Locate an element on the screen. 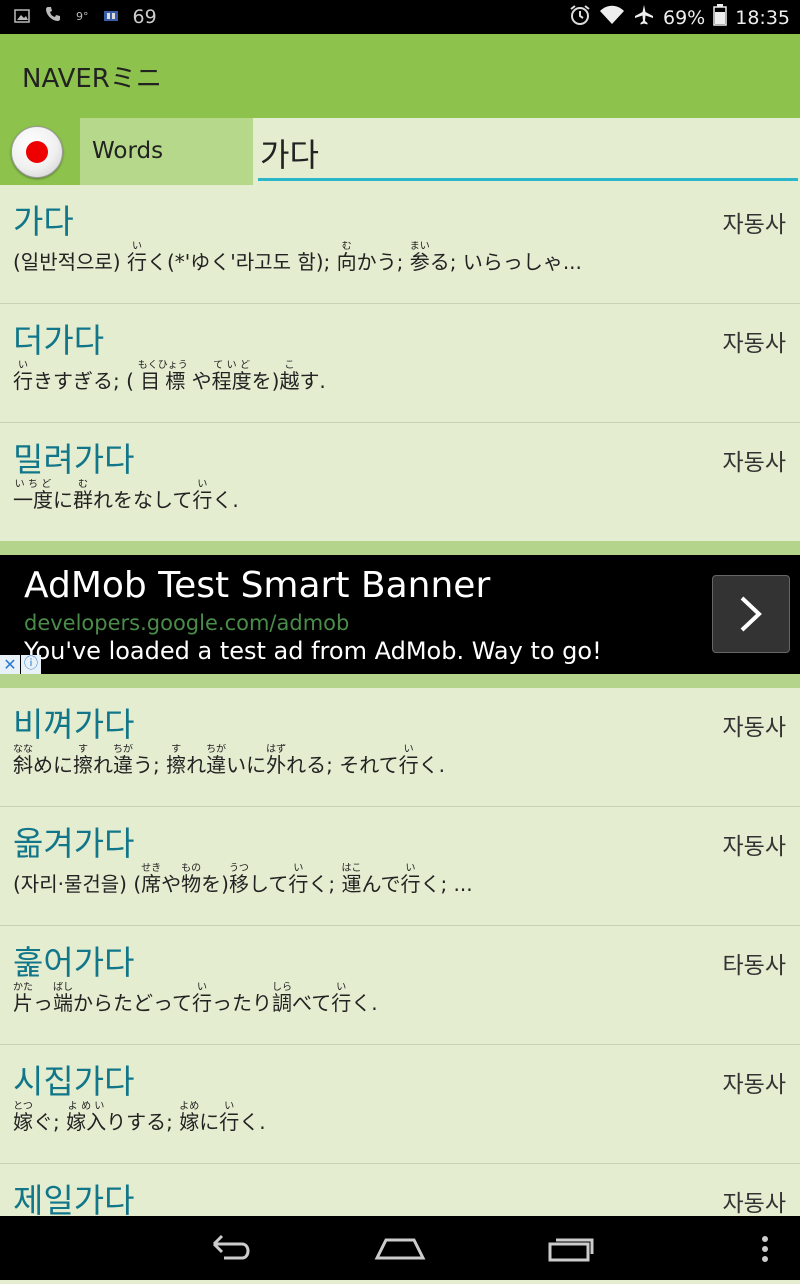 Image resolution: width=800 pixels, height=1284 pixels. entry-word: 밀려가다 is located at coordinates (74, 459).